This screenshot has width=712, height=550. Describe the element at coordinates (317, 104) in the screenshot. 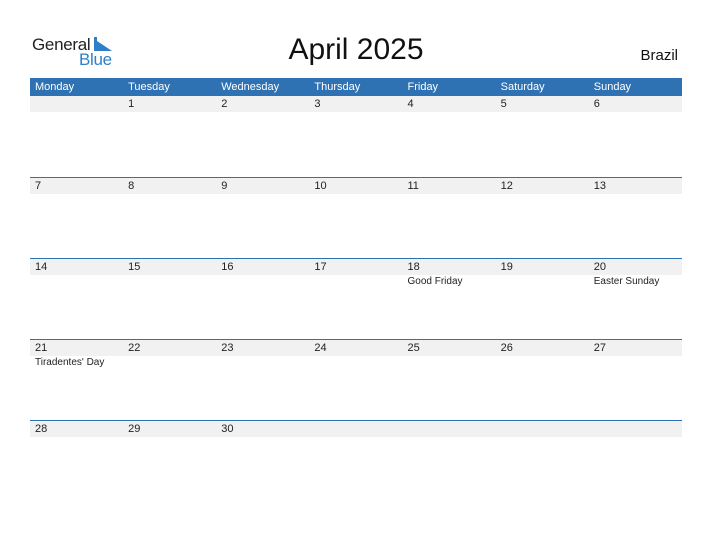

I see `day-number: 3` at that location.